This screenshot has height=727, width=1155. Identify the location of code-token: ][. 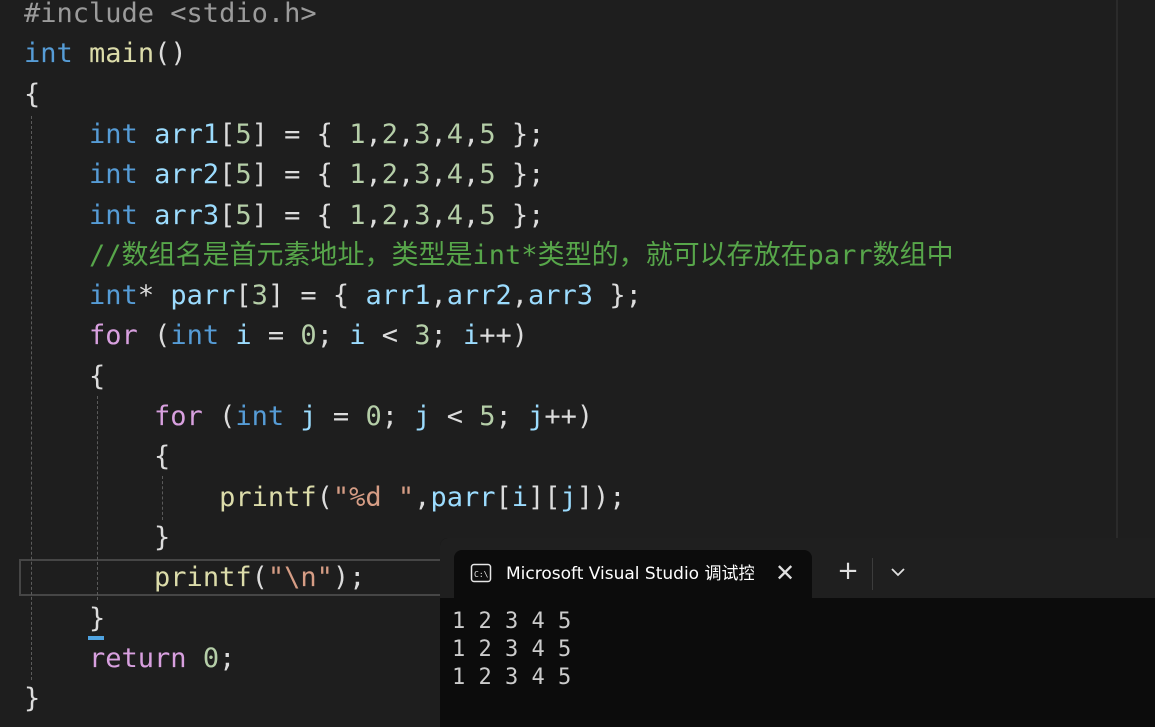
(544, 497).